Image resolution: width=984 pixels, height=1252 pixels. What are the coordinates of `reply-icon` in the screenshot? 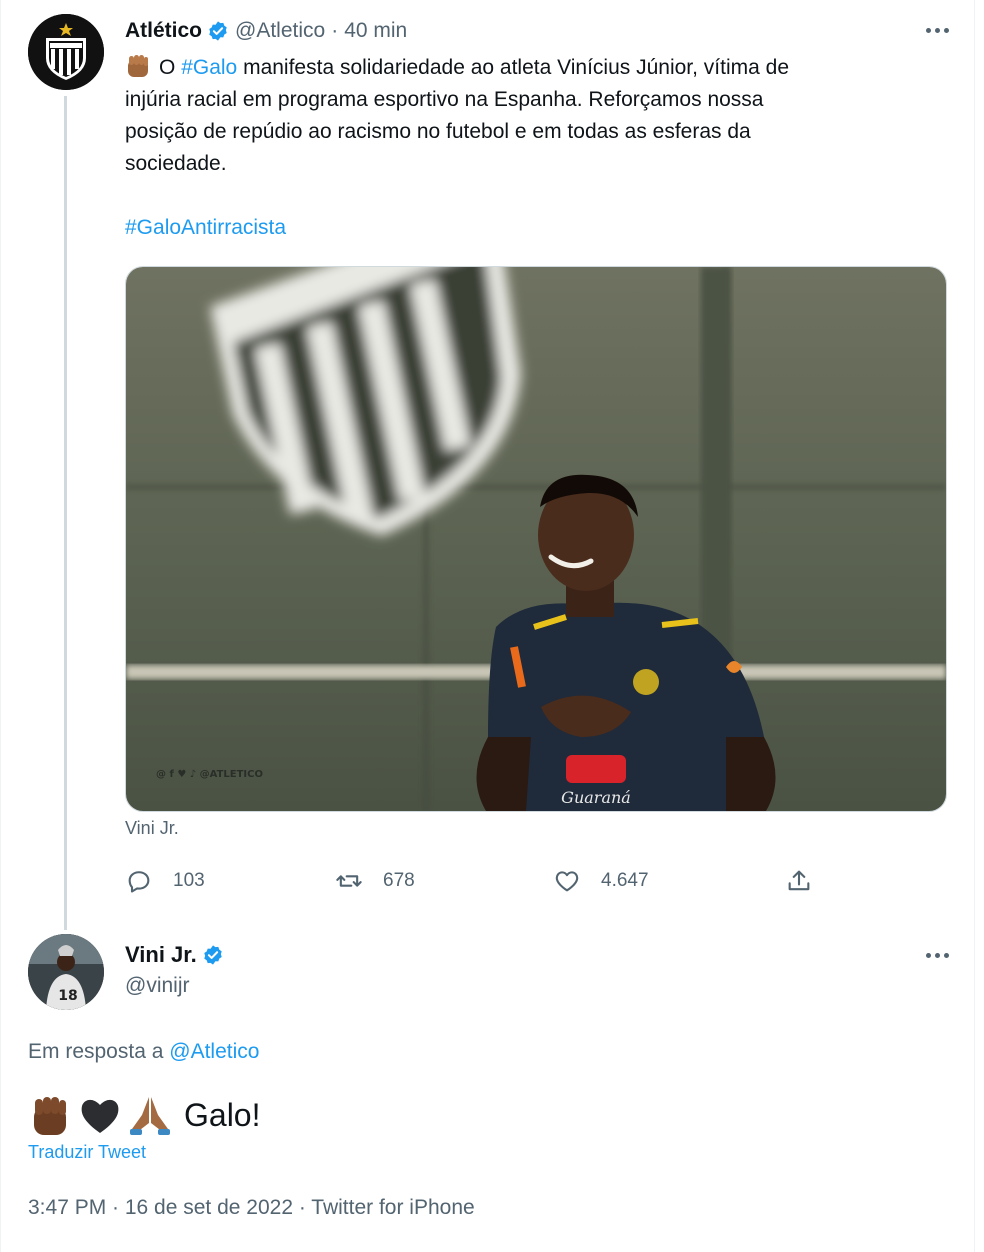 It's located at (139, 882).